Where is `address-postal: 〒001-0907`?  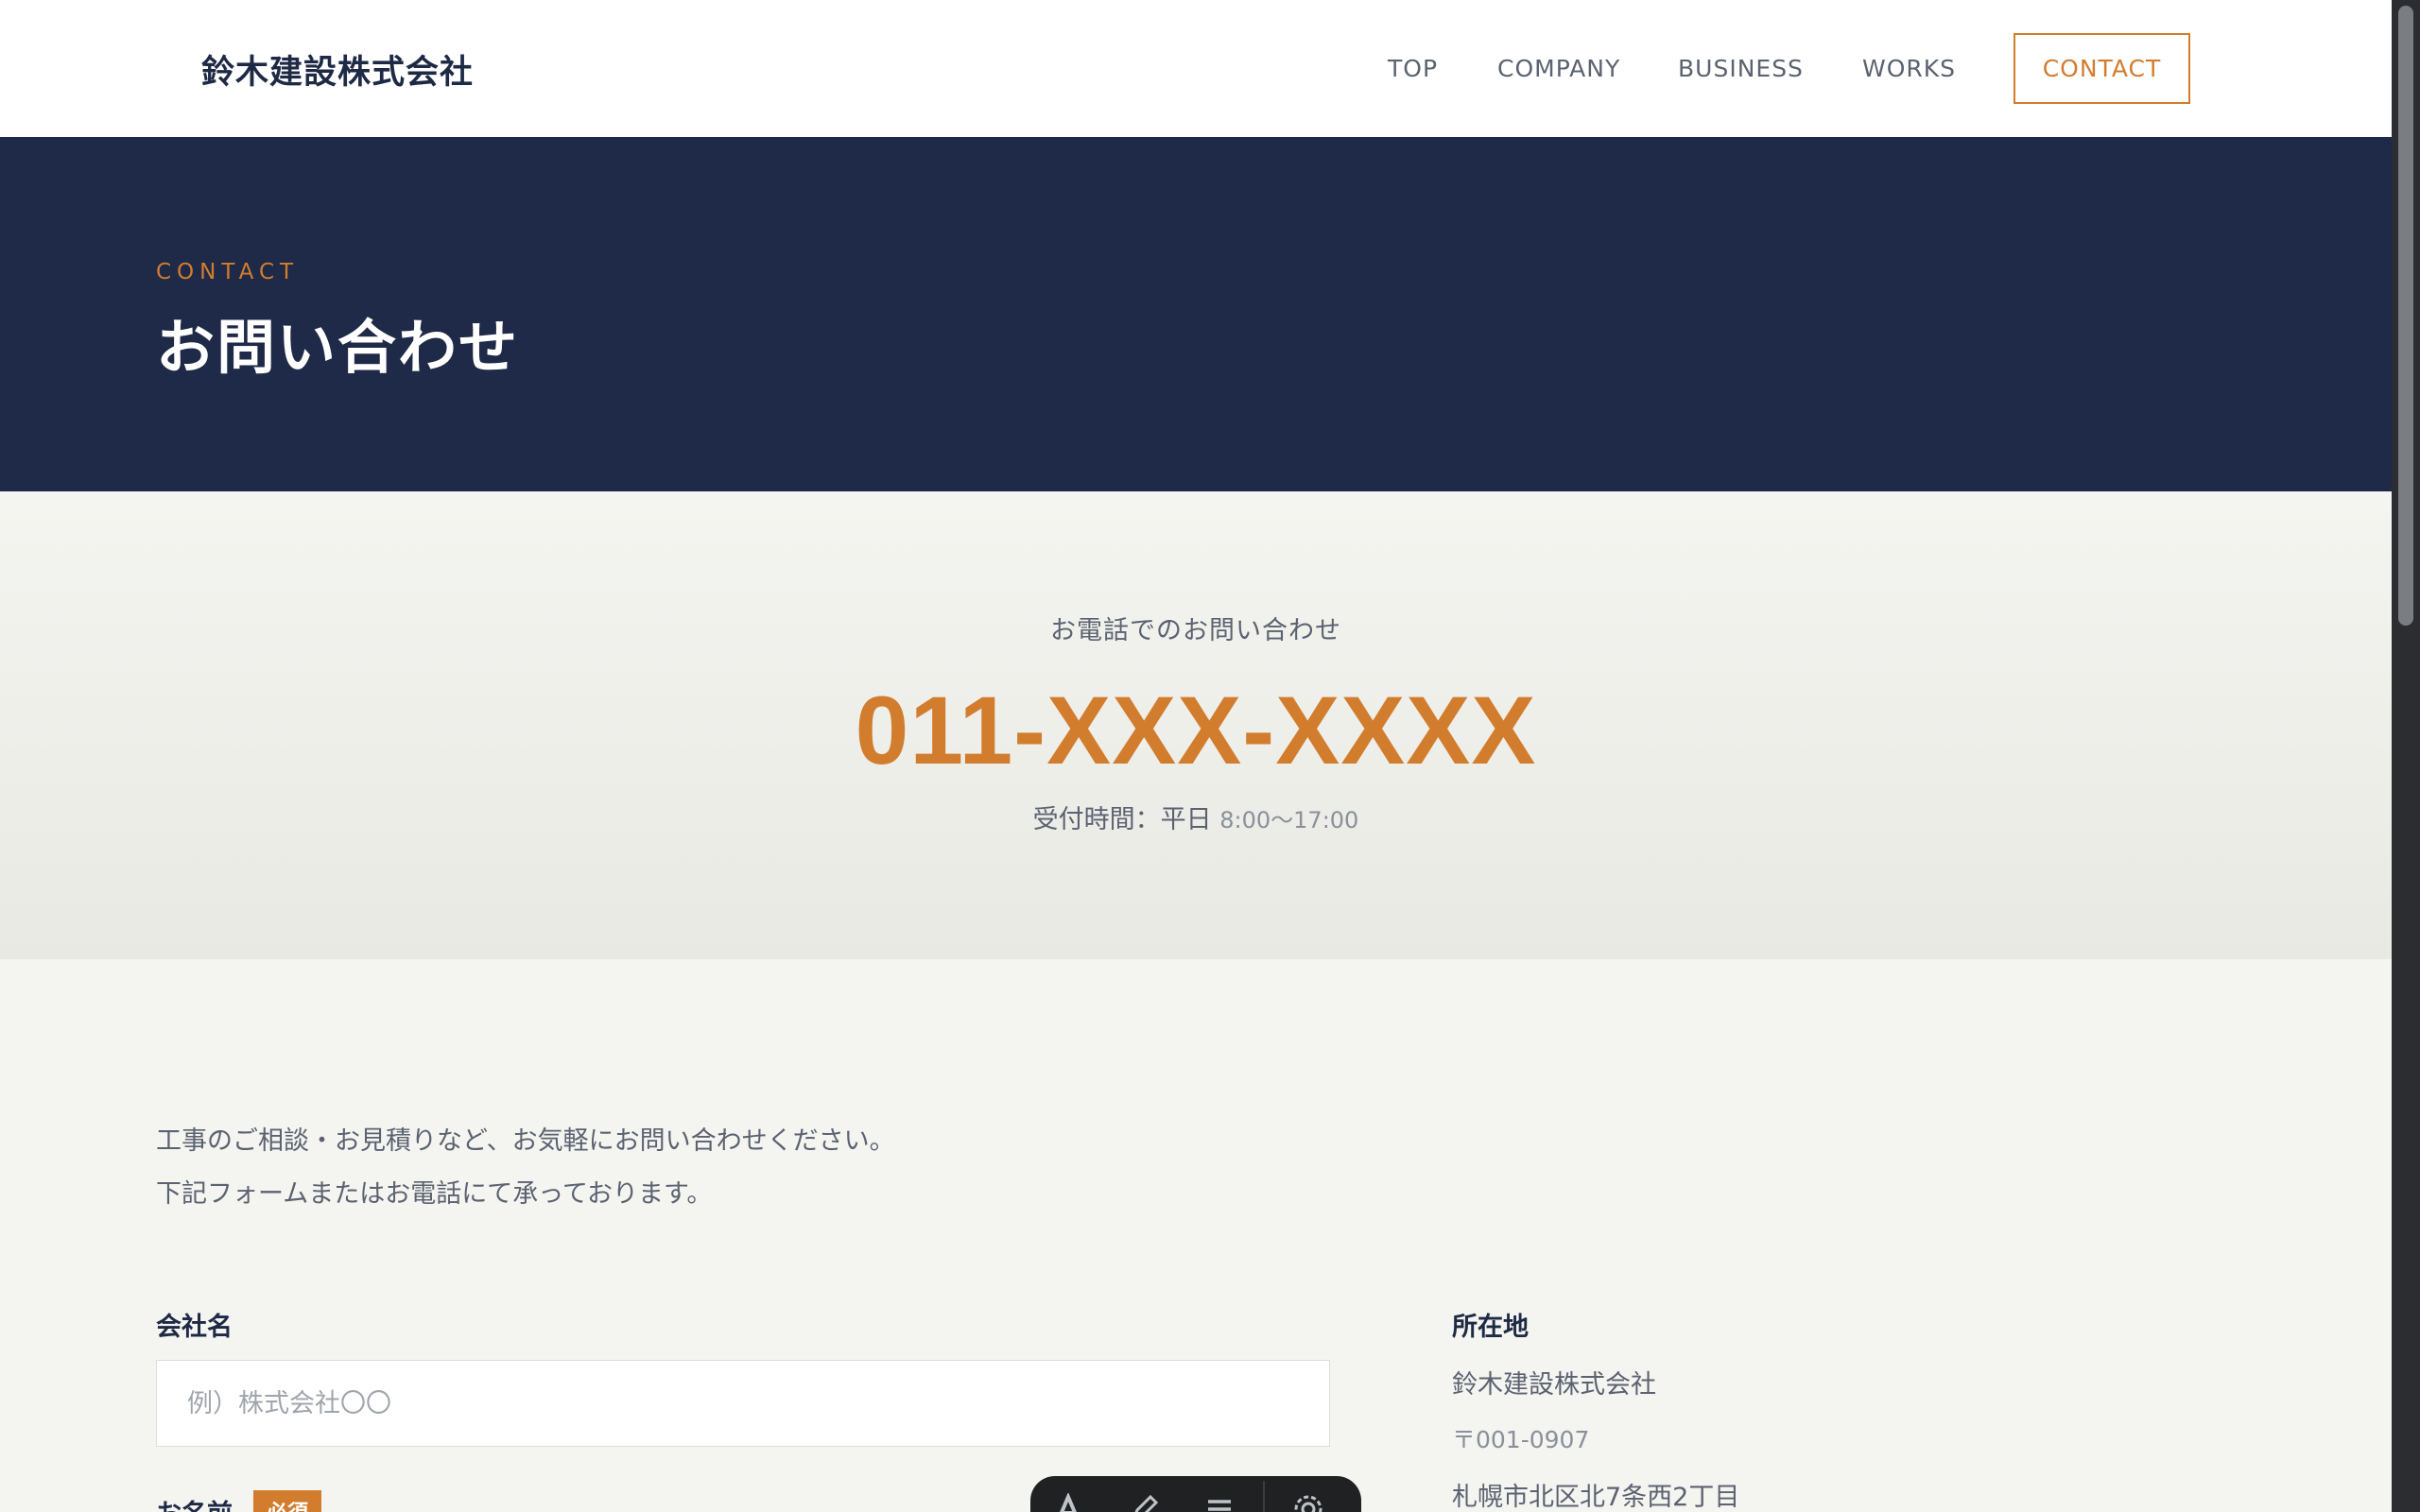
address-postal: 〒001-0907 is located at coordinates (1521, 1439).